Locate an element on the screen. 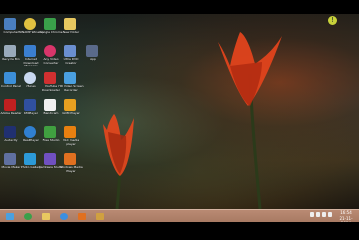  any-video-converter-icon is located at coordinates (50, 51).